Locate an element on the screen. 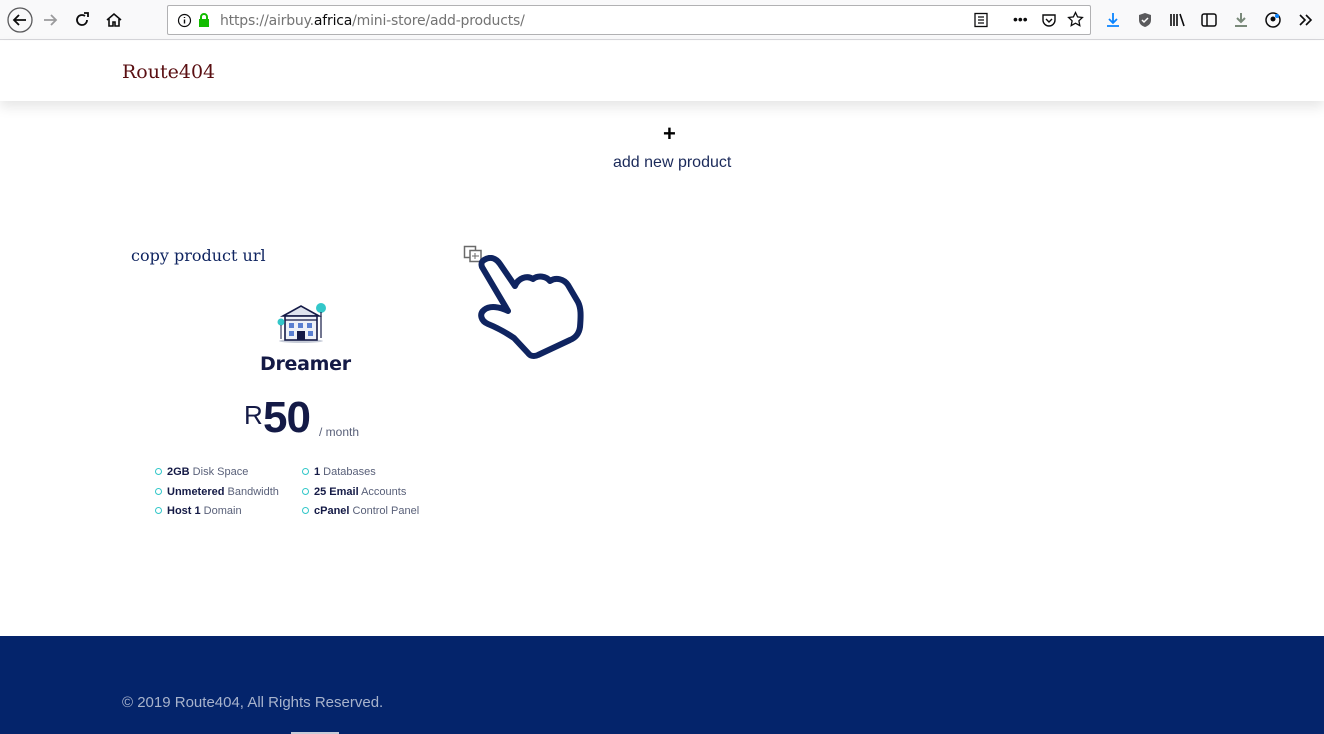 The image size is (1324, 734). feature-item: 2GB Disk Space is located at coordinates (201, 472).